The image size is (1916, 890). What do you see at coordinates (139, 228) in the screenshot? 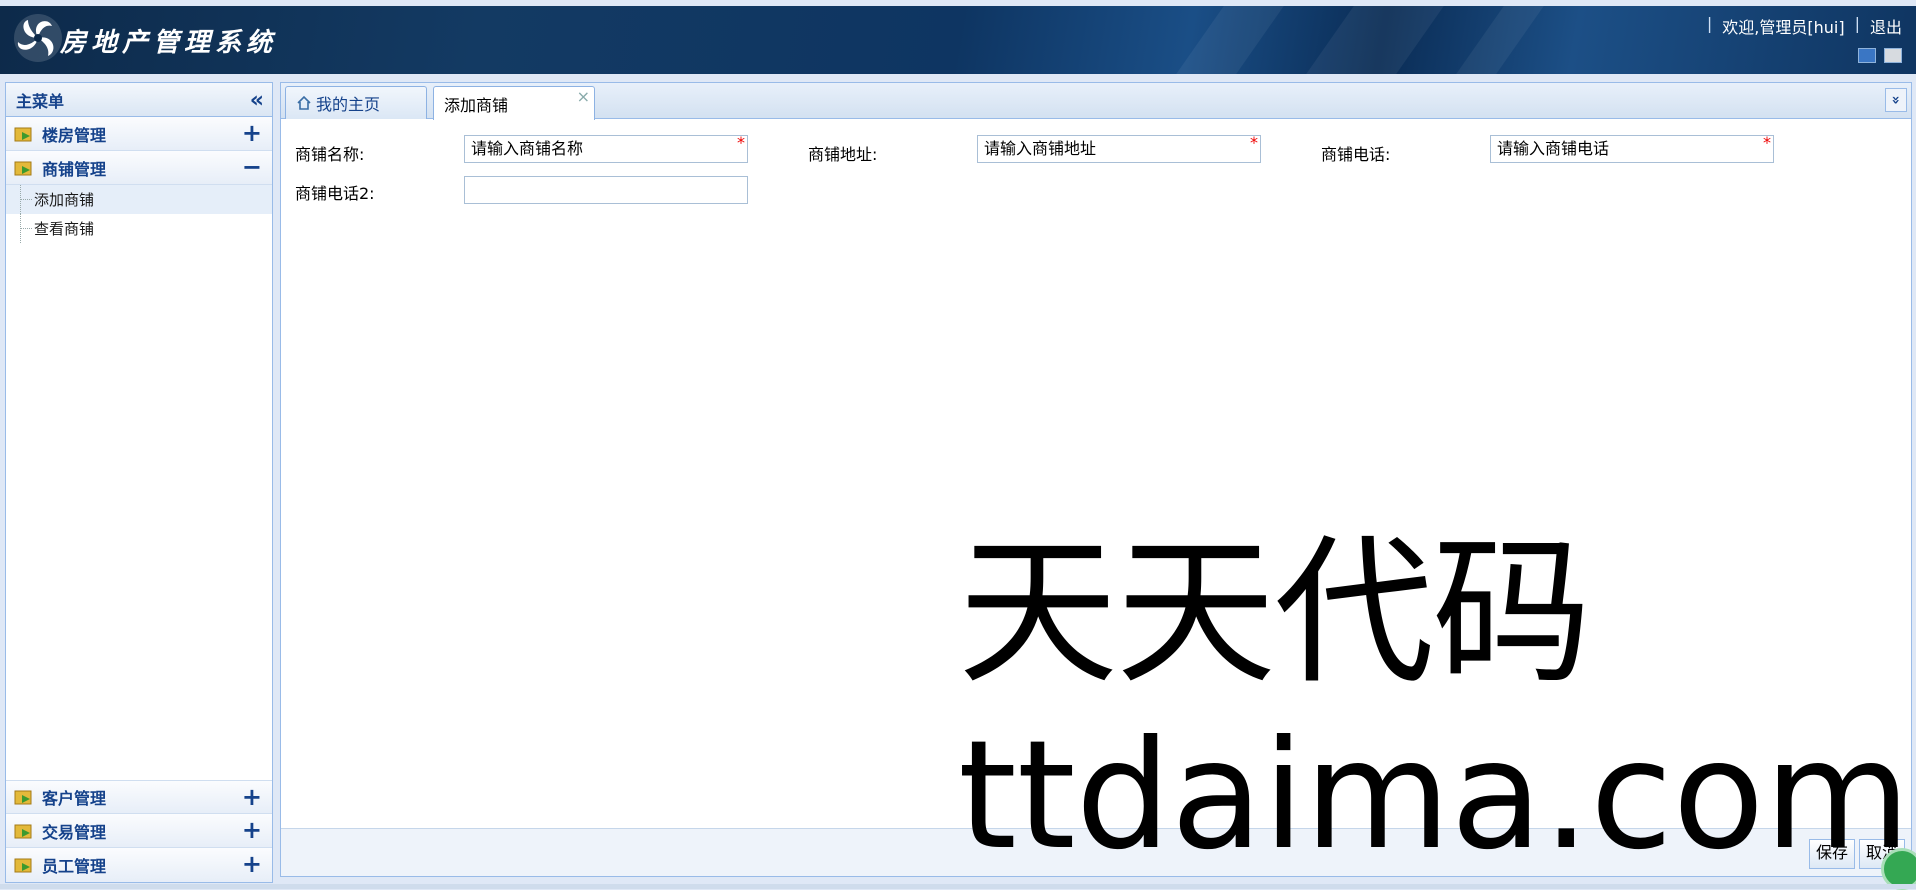
I see `sidebar-item-view-shop: 查看商铺` at bounding box center [139, 228].